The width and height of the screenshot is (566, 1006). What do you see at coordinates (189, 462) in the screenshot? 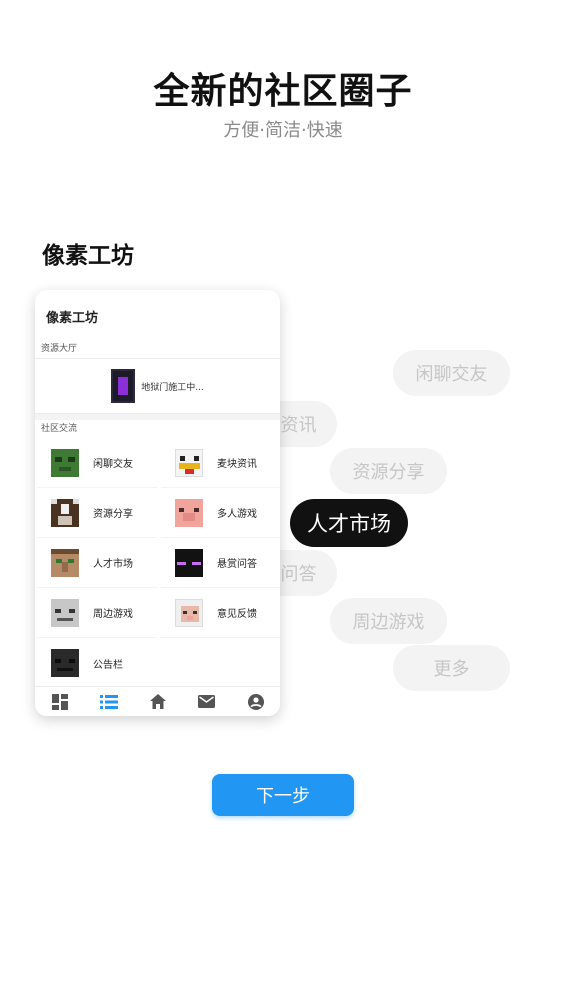
I see `chicken-icon` at bounding box center [189, 462].